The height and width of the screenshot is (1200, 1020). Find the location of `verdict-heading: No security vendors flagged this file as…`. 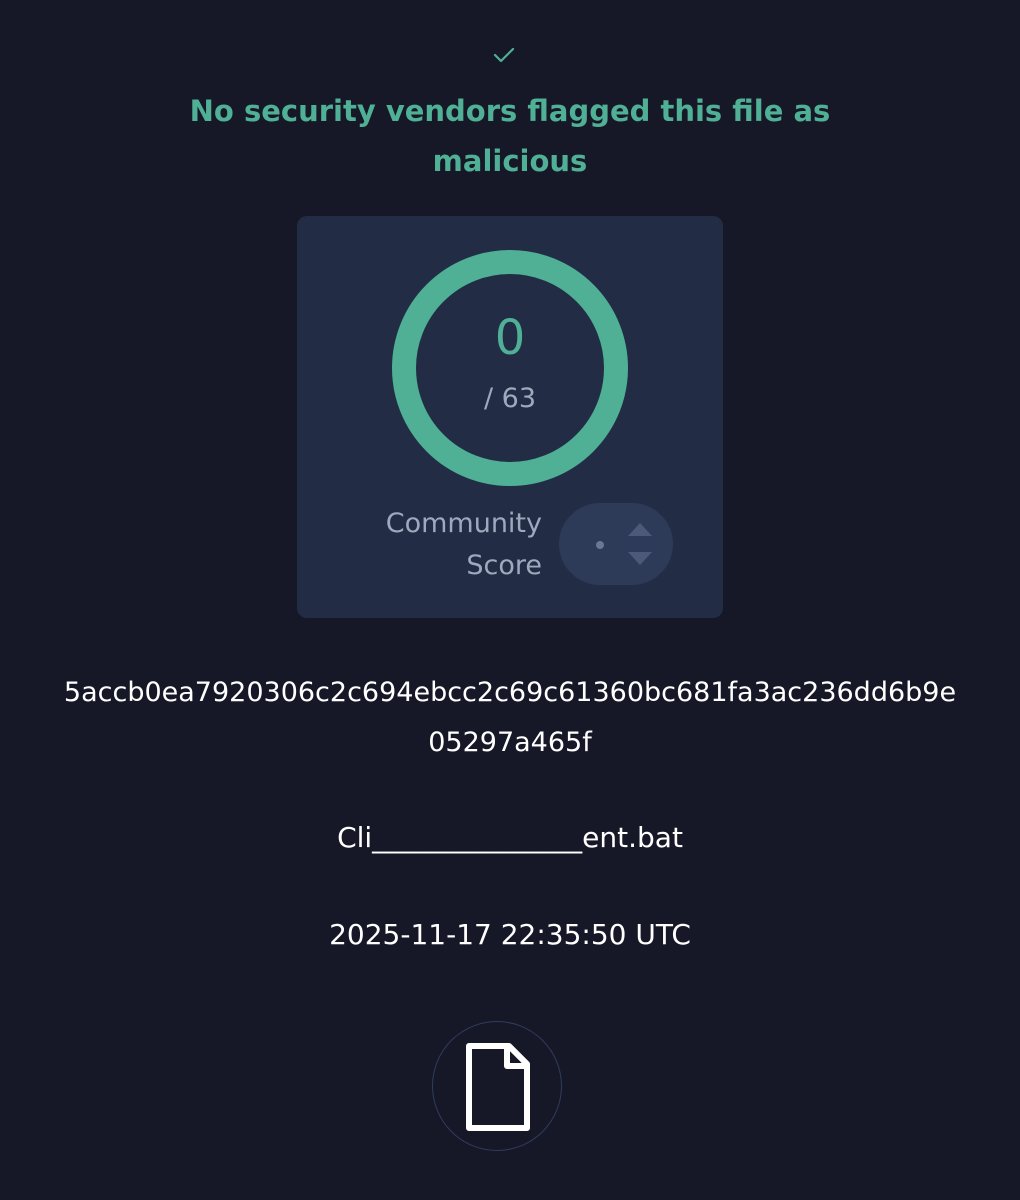

verdict-heading: No security vendors flagged this file as… is located at coordinates (510, 136).